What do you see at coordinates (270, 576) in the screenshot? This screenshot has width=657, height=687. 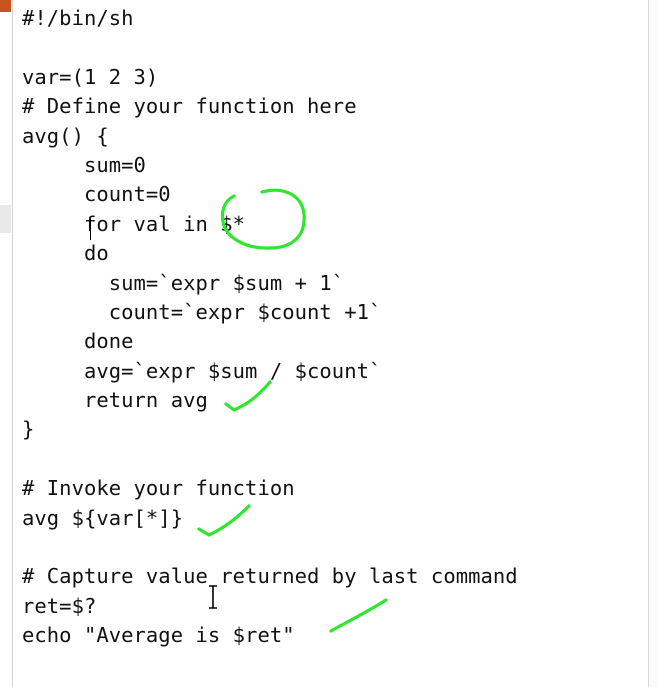 I see `code-line: # Capture value returned by last command` at bounding box center [270, 576].